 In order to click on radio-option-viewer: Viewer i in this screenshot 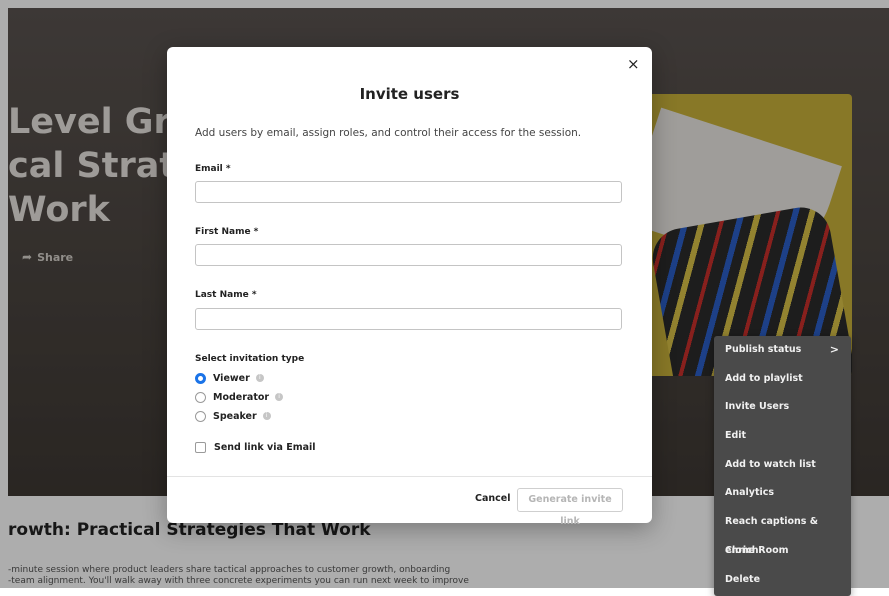, I will do `click(229, 378)`.